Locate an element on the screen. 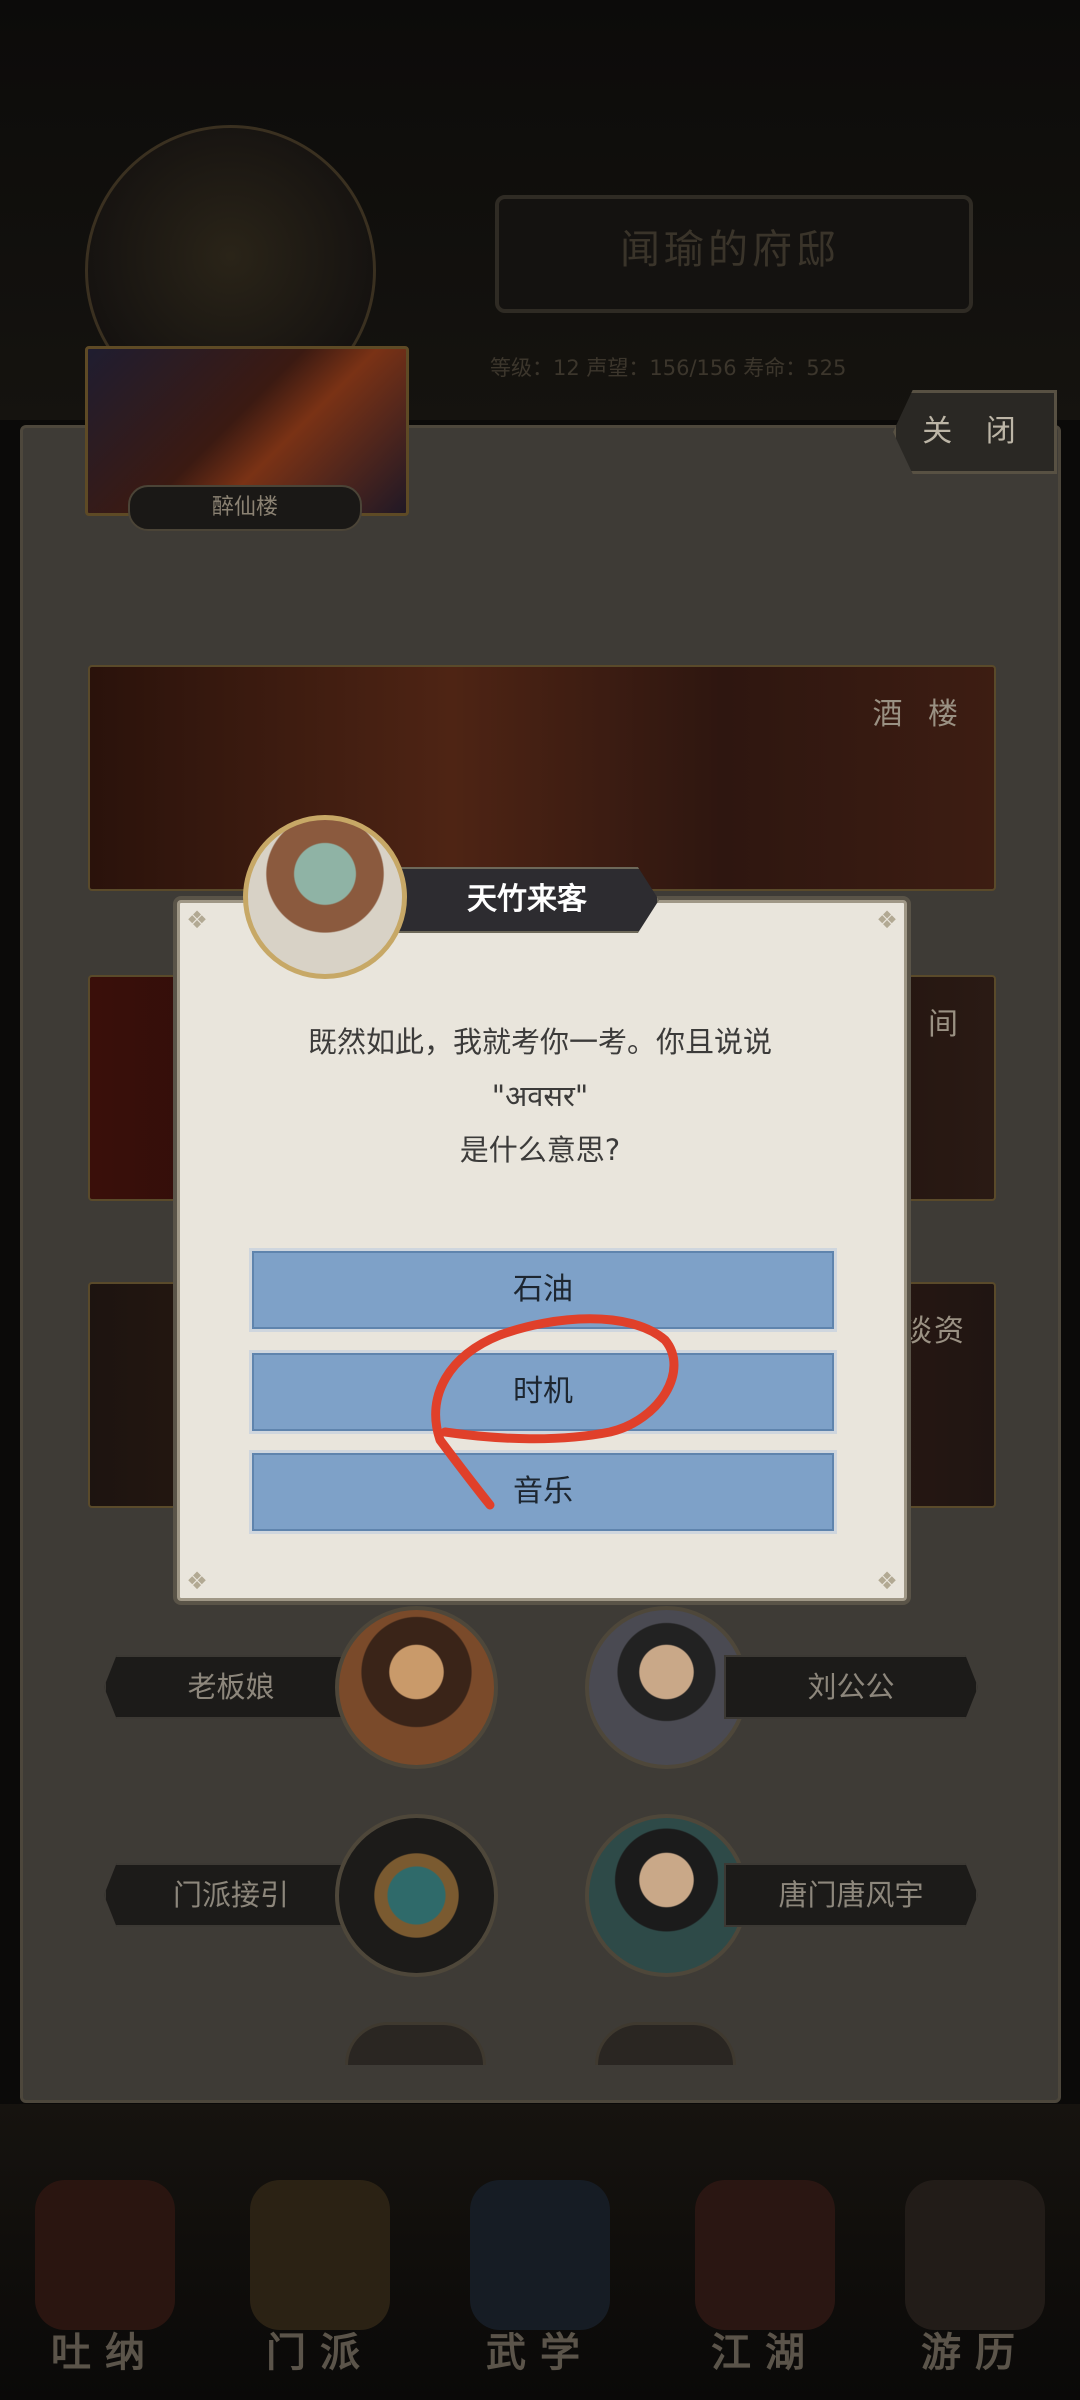 This screenshot has height=2400, width=1080. location-label: 醉仙楼 is located at coordinates (245, 508).